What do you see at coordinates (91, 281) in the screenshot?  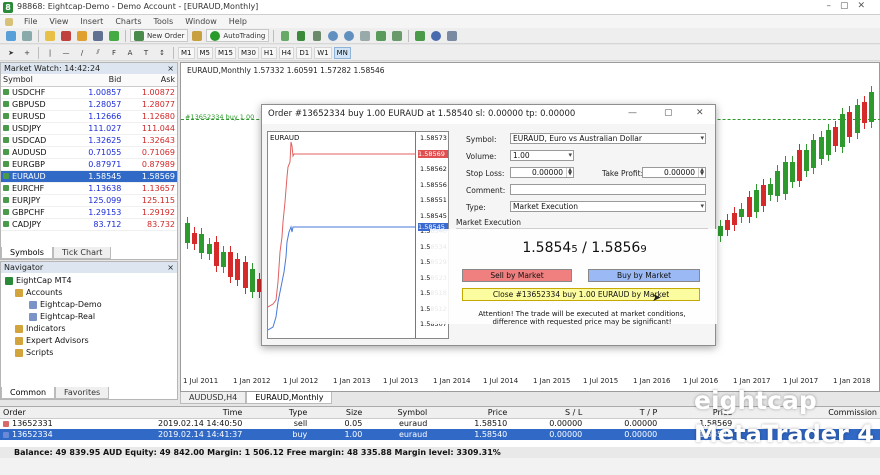 I see `tree-root: EightCap MT4` at bounding box center [91, 281].